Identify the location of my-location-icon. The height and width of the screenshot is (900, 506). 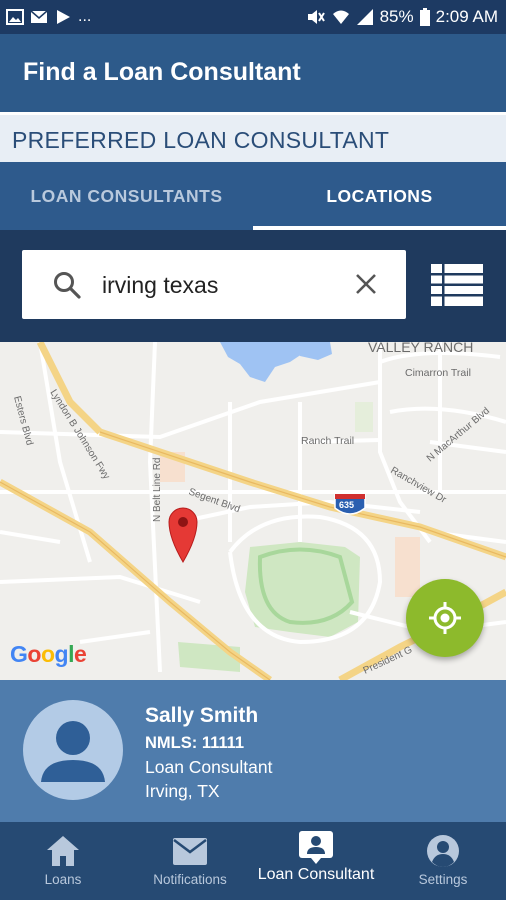
(445, 618).